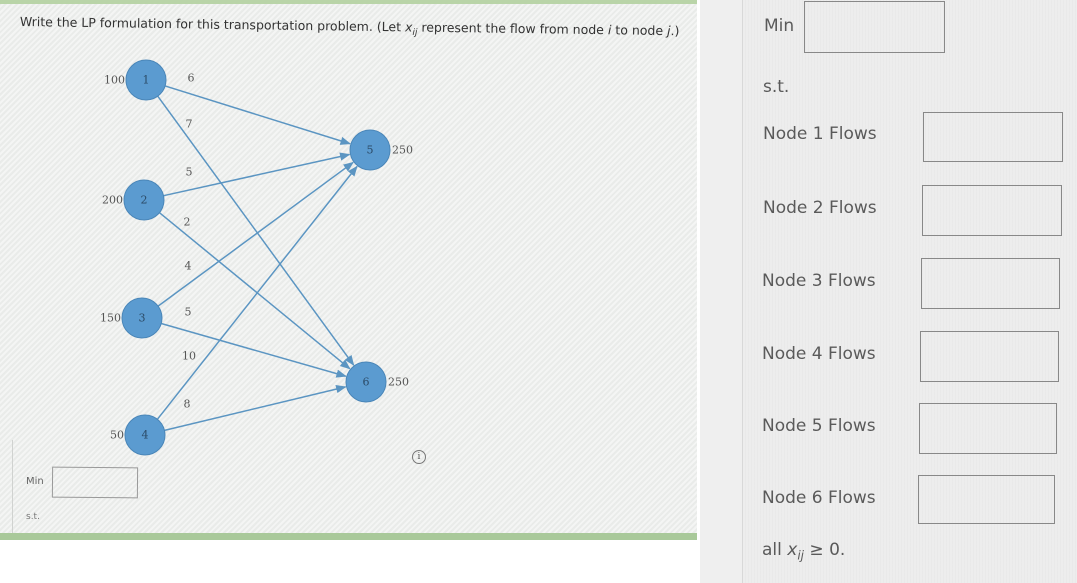 Image resolution: width=1077 pixels, height=583 pixels. What do you see at coordinates (145, 435) in the screenshot?
I see `node-4-id-label: 4` at bounding box center [145, 435].